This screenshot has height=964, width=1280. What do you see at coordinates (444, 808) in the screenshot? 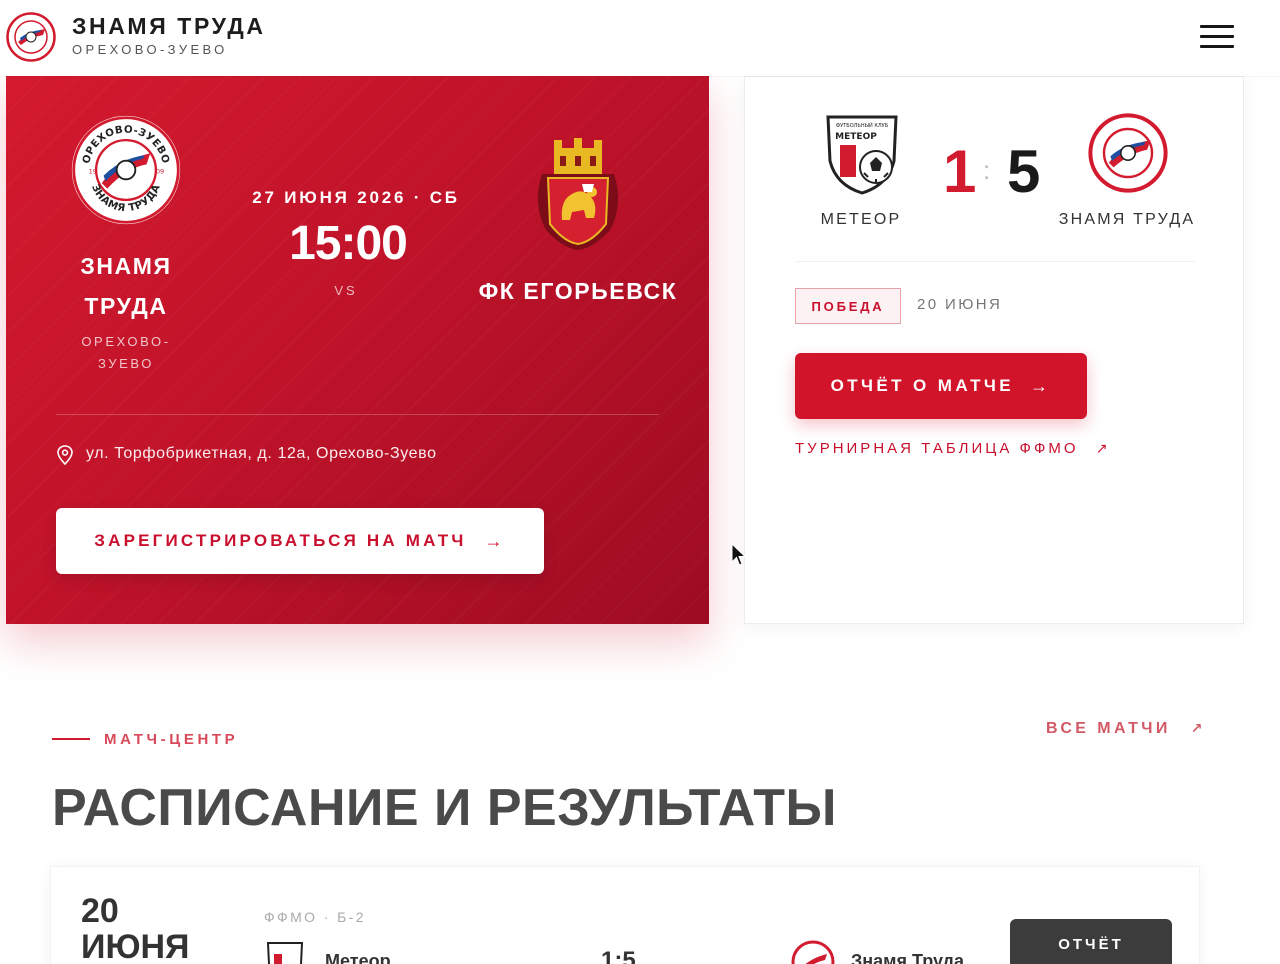
I see `section-title: РАСПИСАНИЕ И РЕЗУЛЬТАТЫ` at bounding box center [444, 808].